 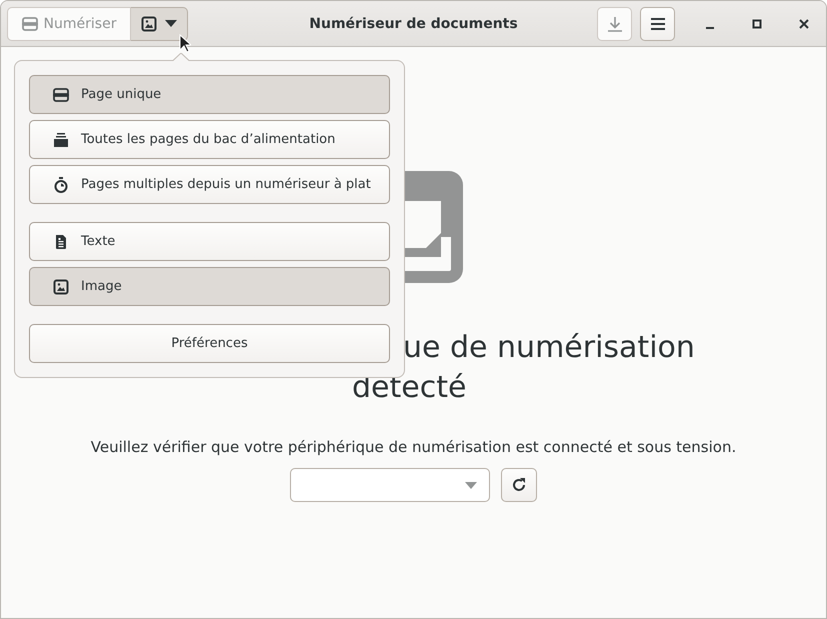 I want to click on tray-icon, so click(x=61, y=140).